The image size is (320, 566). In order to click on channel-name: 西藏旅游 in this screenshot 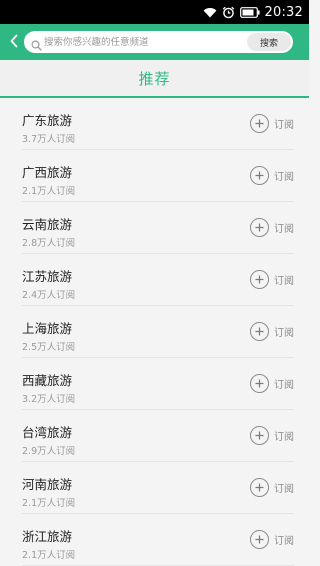, I will do `click(47, 380)`.